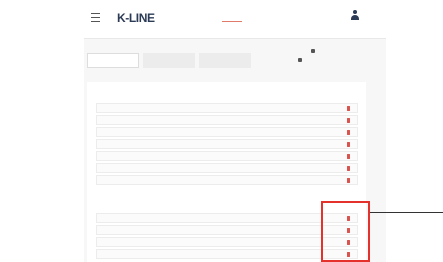 This screenshot has width=443, height=262. Describe the element at coordinates (95, 17) in the screenshot. I see `menu-icon` at that location.